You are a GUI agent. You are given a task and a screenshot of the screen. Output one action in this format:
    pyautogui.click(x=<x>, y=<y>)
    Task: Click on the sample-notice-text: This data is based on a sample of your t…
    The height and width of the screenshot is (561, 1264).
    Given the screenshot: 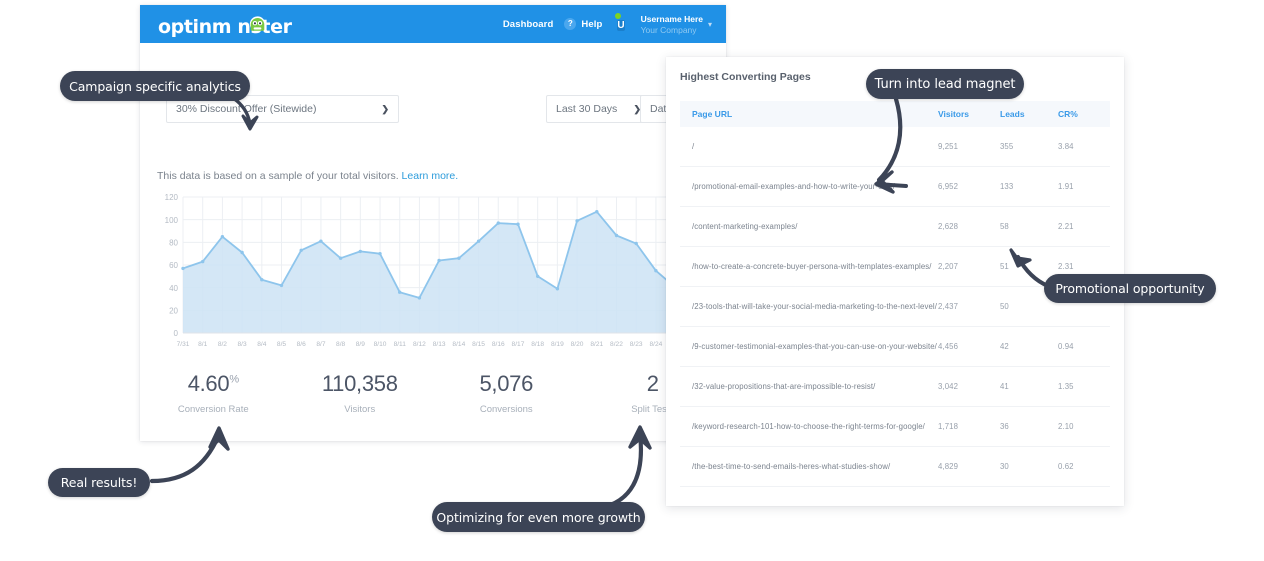 What is the action you would take?
    pyautogui.click(x=278, y=176)
    